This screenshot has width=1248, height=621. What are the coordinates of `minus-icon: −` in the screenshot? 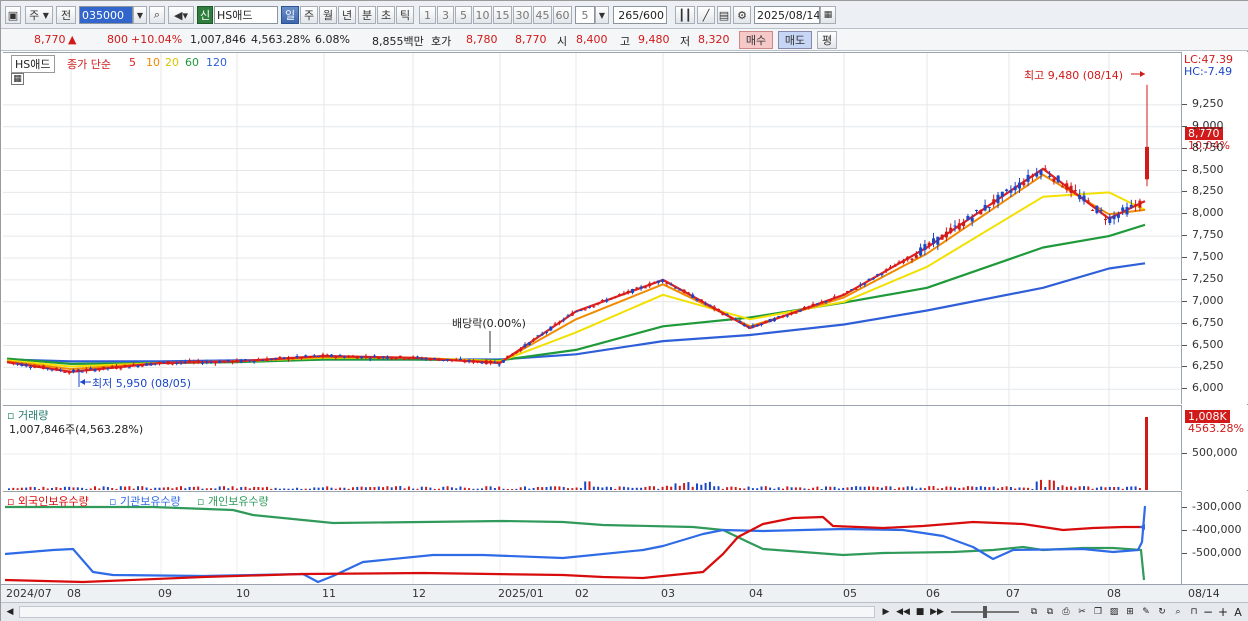 It's located at (1208, 612).